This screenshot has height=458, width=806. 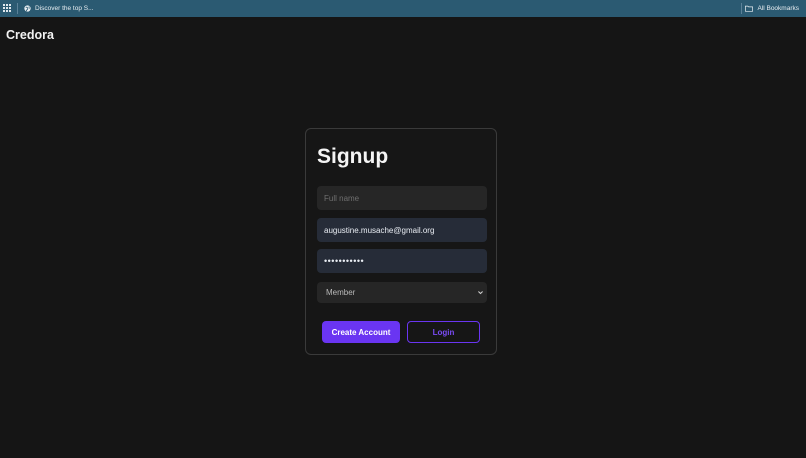 I want to click on all-bookmarks-label: All Bookmarks, so click(x=778, y=8).